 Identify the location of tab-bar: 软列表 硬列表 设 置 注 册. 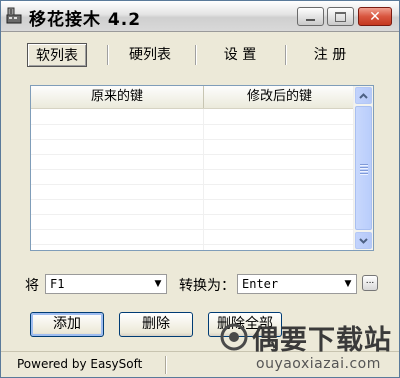
(202, 55).